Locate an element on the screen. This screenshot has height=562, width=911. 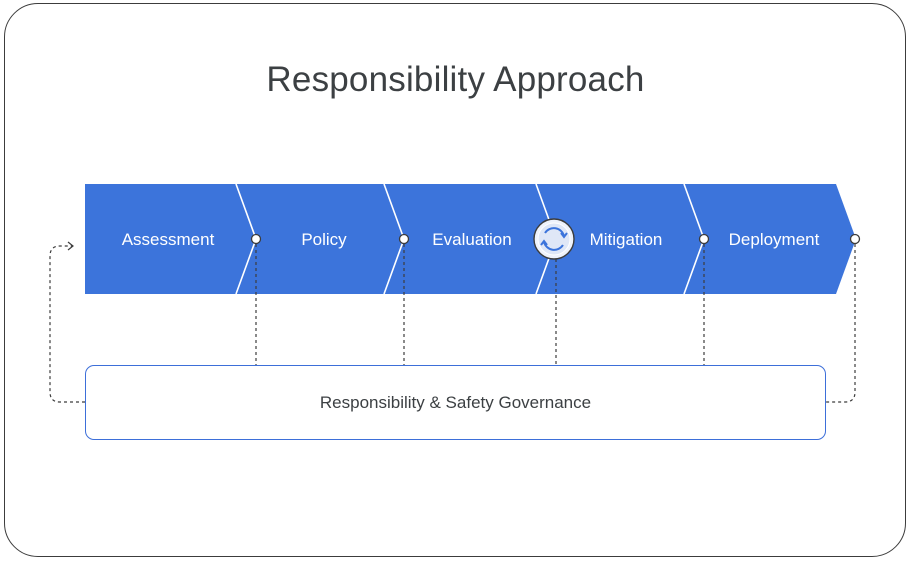
step-policy: Policy is located at coordinates (324, 239).